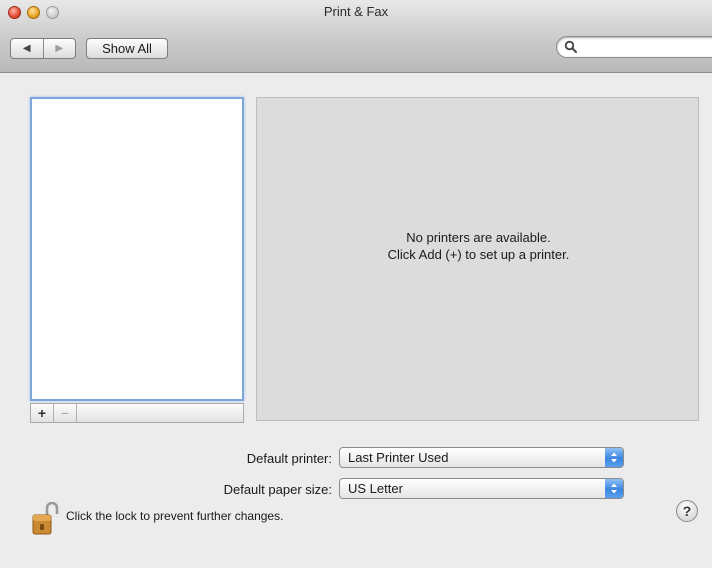 This screenshot has width=712, height=568. I want to click on search-field, so click(634, 47).